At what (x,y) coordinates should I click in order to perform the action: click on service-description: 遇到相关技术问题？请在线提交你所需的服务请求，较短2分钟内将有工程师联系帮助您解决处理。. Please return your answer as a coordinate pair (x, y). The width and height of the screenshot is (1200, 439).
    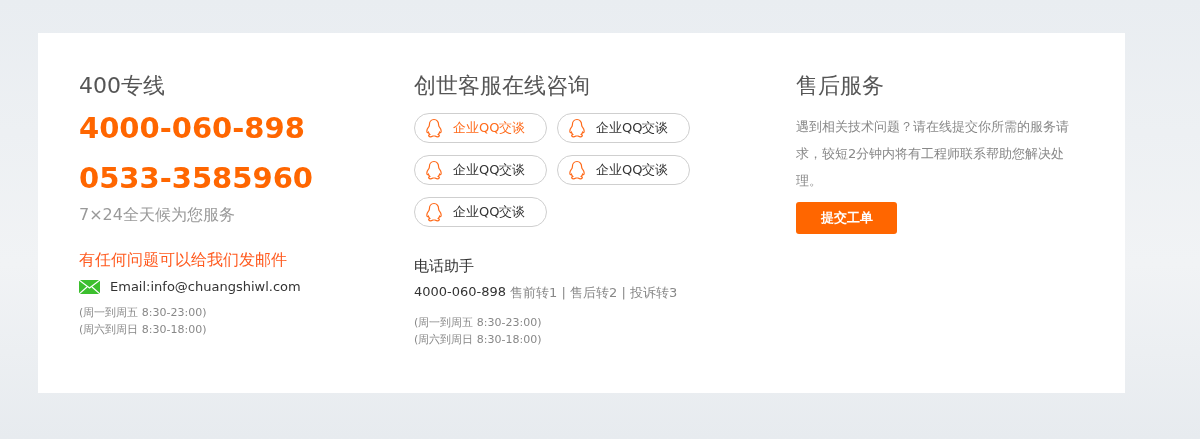
    Looking at the image, I should click on (933, 154).